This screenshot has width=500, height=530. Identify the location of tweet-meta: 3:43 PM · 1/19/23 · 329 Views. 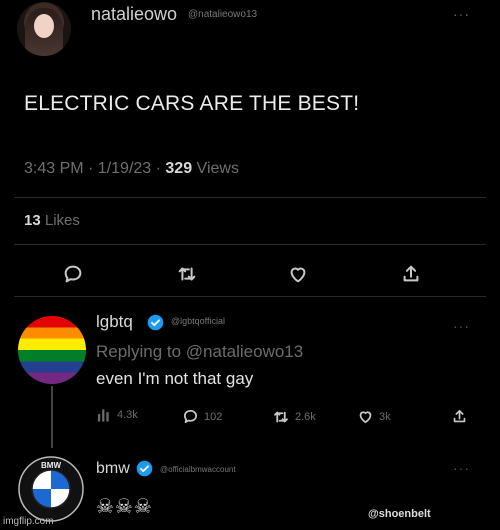
(131, 169).